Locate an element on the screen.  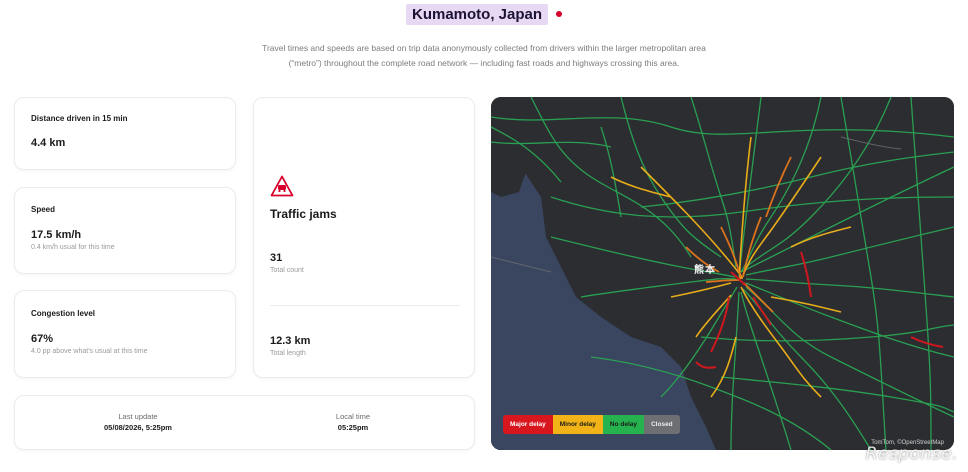
last-update-block: Last update 05/08/2026, 5:25pm is located at coordinates (138, 422).